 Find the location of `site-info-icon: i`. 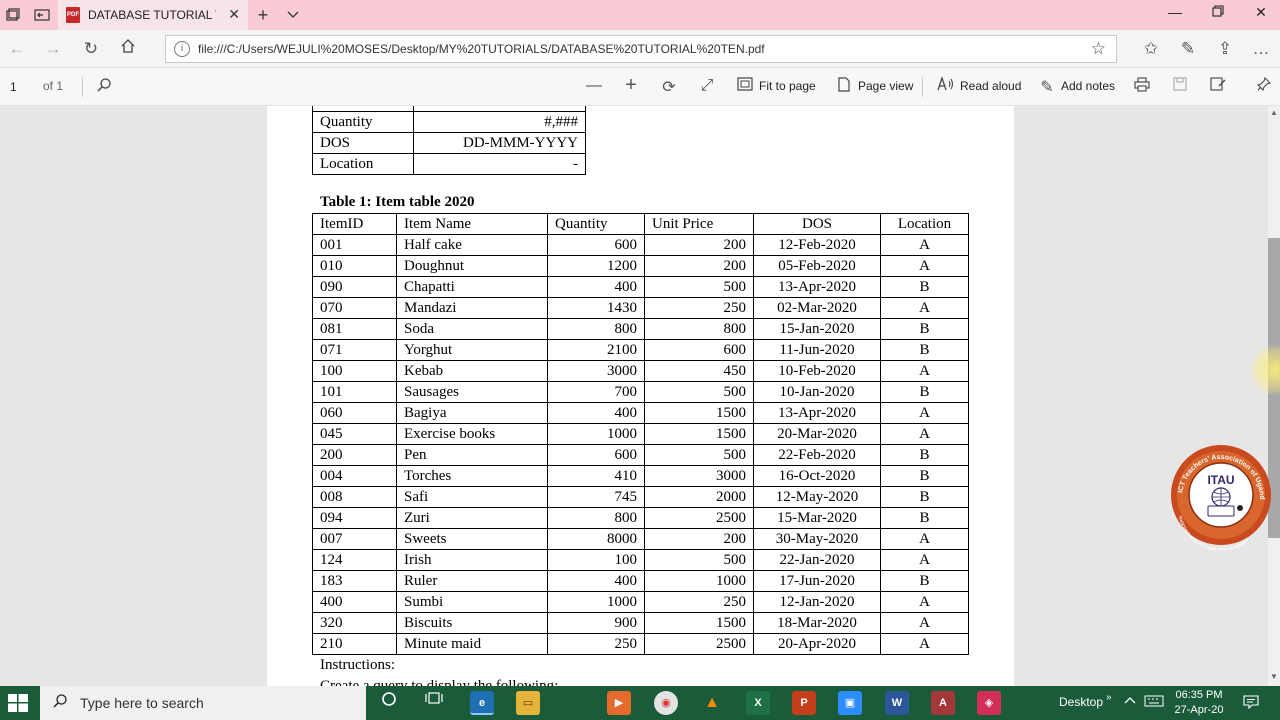

site-info-icon: i is located at coordinates (182, 49).